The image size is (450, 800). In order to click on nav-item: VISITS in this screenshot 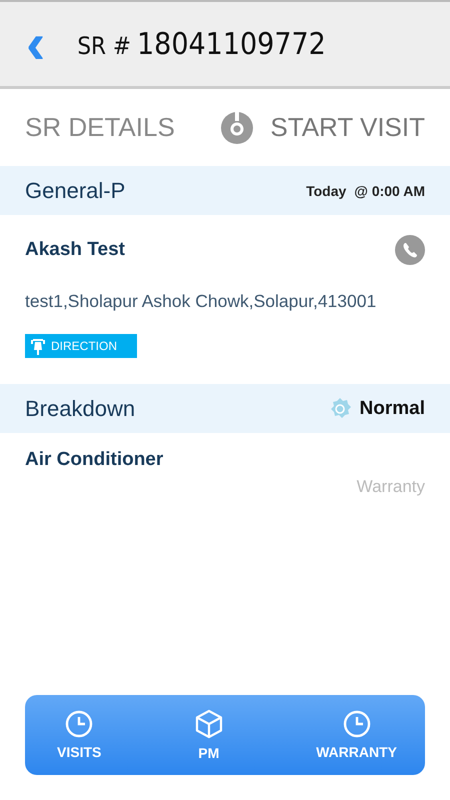, I will do `click(79, 735)`.